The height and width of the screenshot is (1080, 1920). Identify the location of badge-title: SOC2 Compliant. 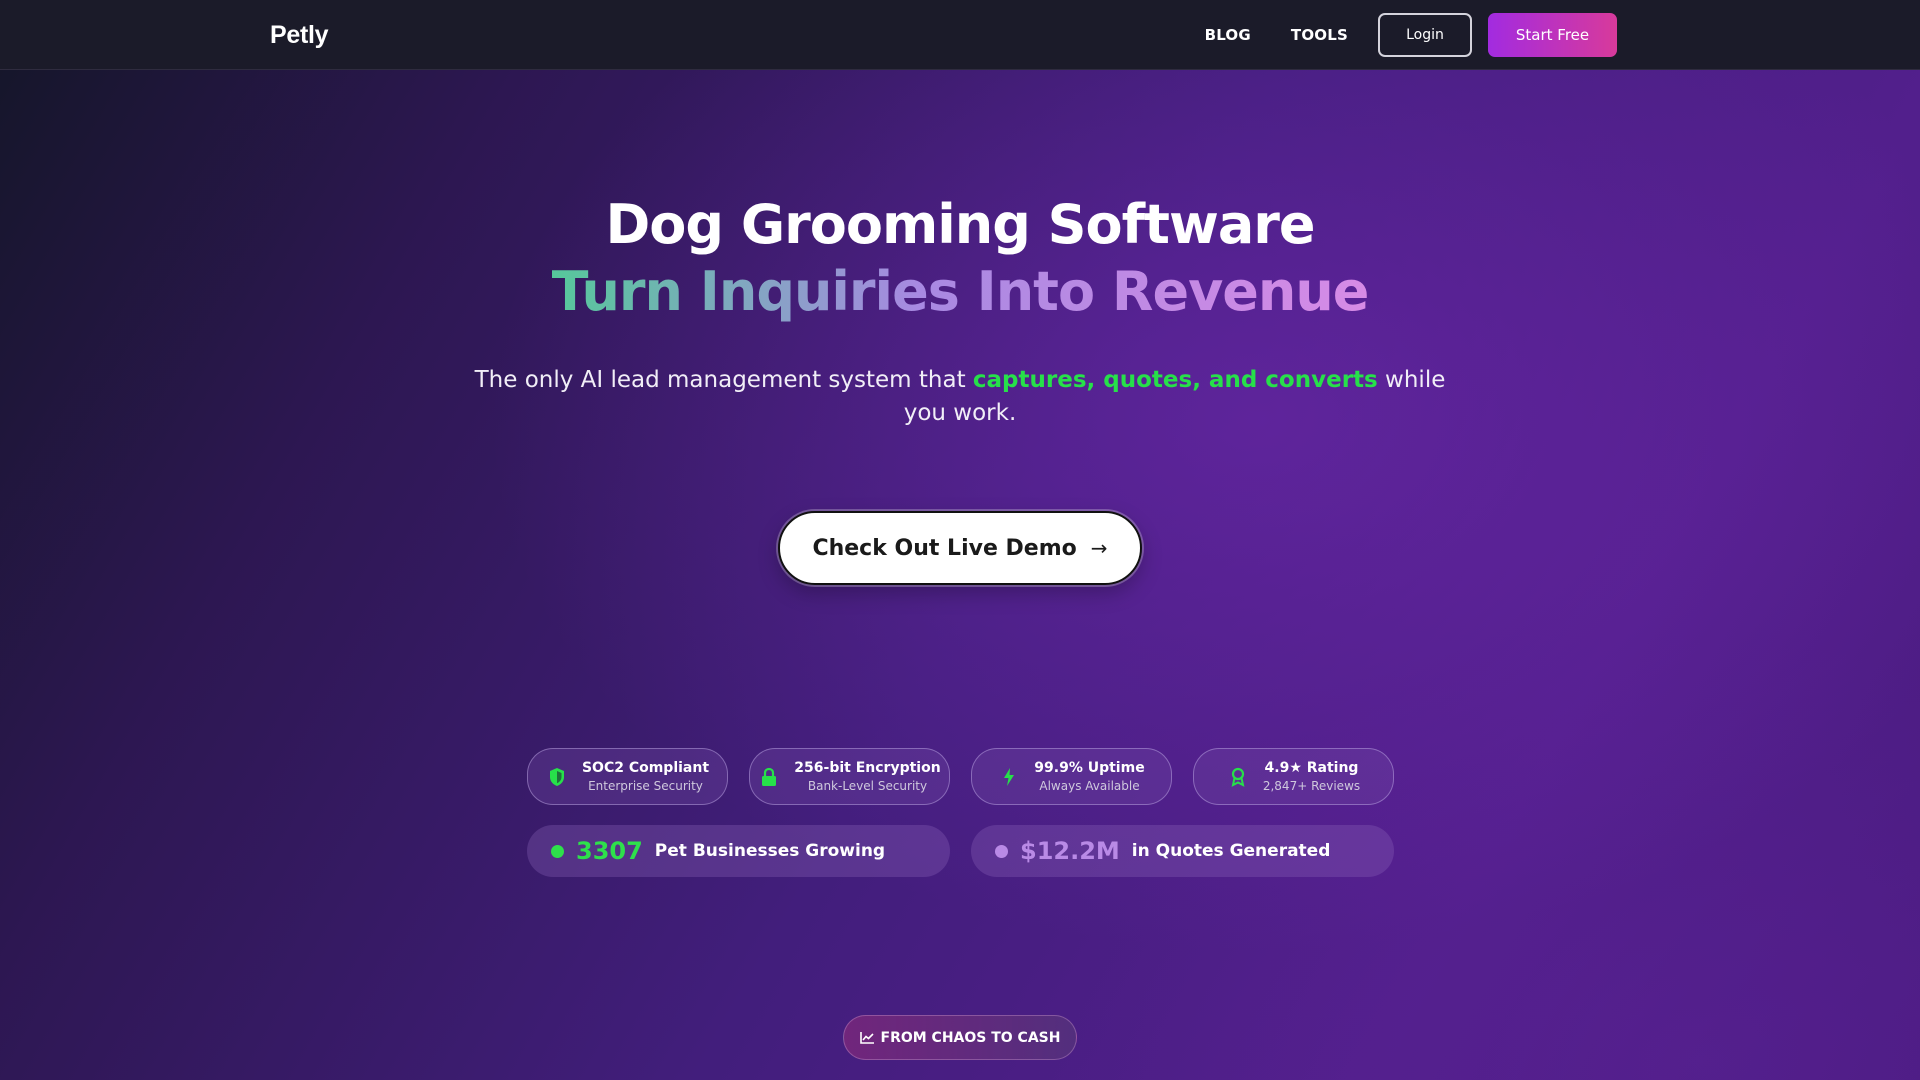
(645, 767).